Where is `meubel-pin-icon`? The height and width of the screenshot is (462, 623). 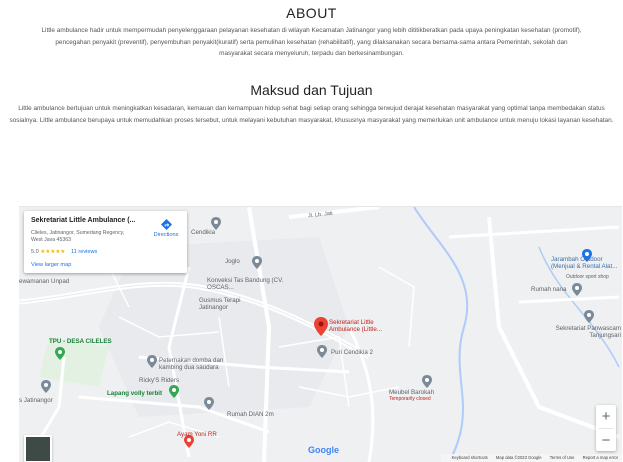 meubel-pin-icon is located at coordinates (427, 381).